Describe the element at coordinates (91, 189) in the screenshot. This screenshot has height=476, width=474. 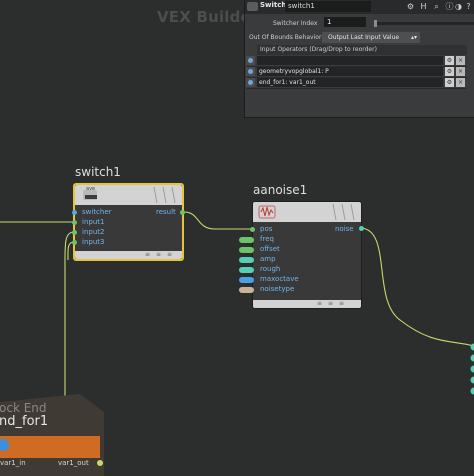
I see `switch-header-badge: ave` at that location.